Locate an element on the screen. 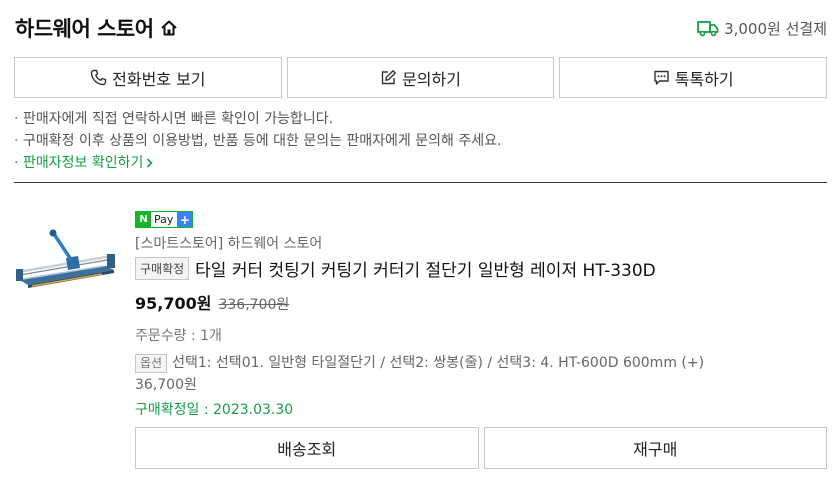 This screenshot has height=483, width=839. store-name-link: 하드웨어 스토어 is located at coordinates (97, 28).